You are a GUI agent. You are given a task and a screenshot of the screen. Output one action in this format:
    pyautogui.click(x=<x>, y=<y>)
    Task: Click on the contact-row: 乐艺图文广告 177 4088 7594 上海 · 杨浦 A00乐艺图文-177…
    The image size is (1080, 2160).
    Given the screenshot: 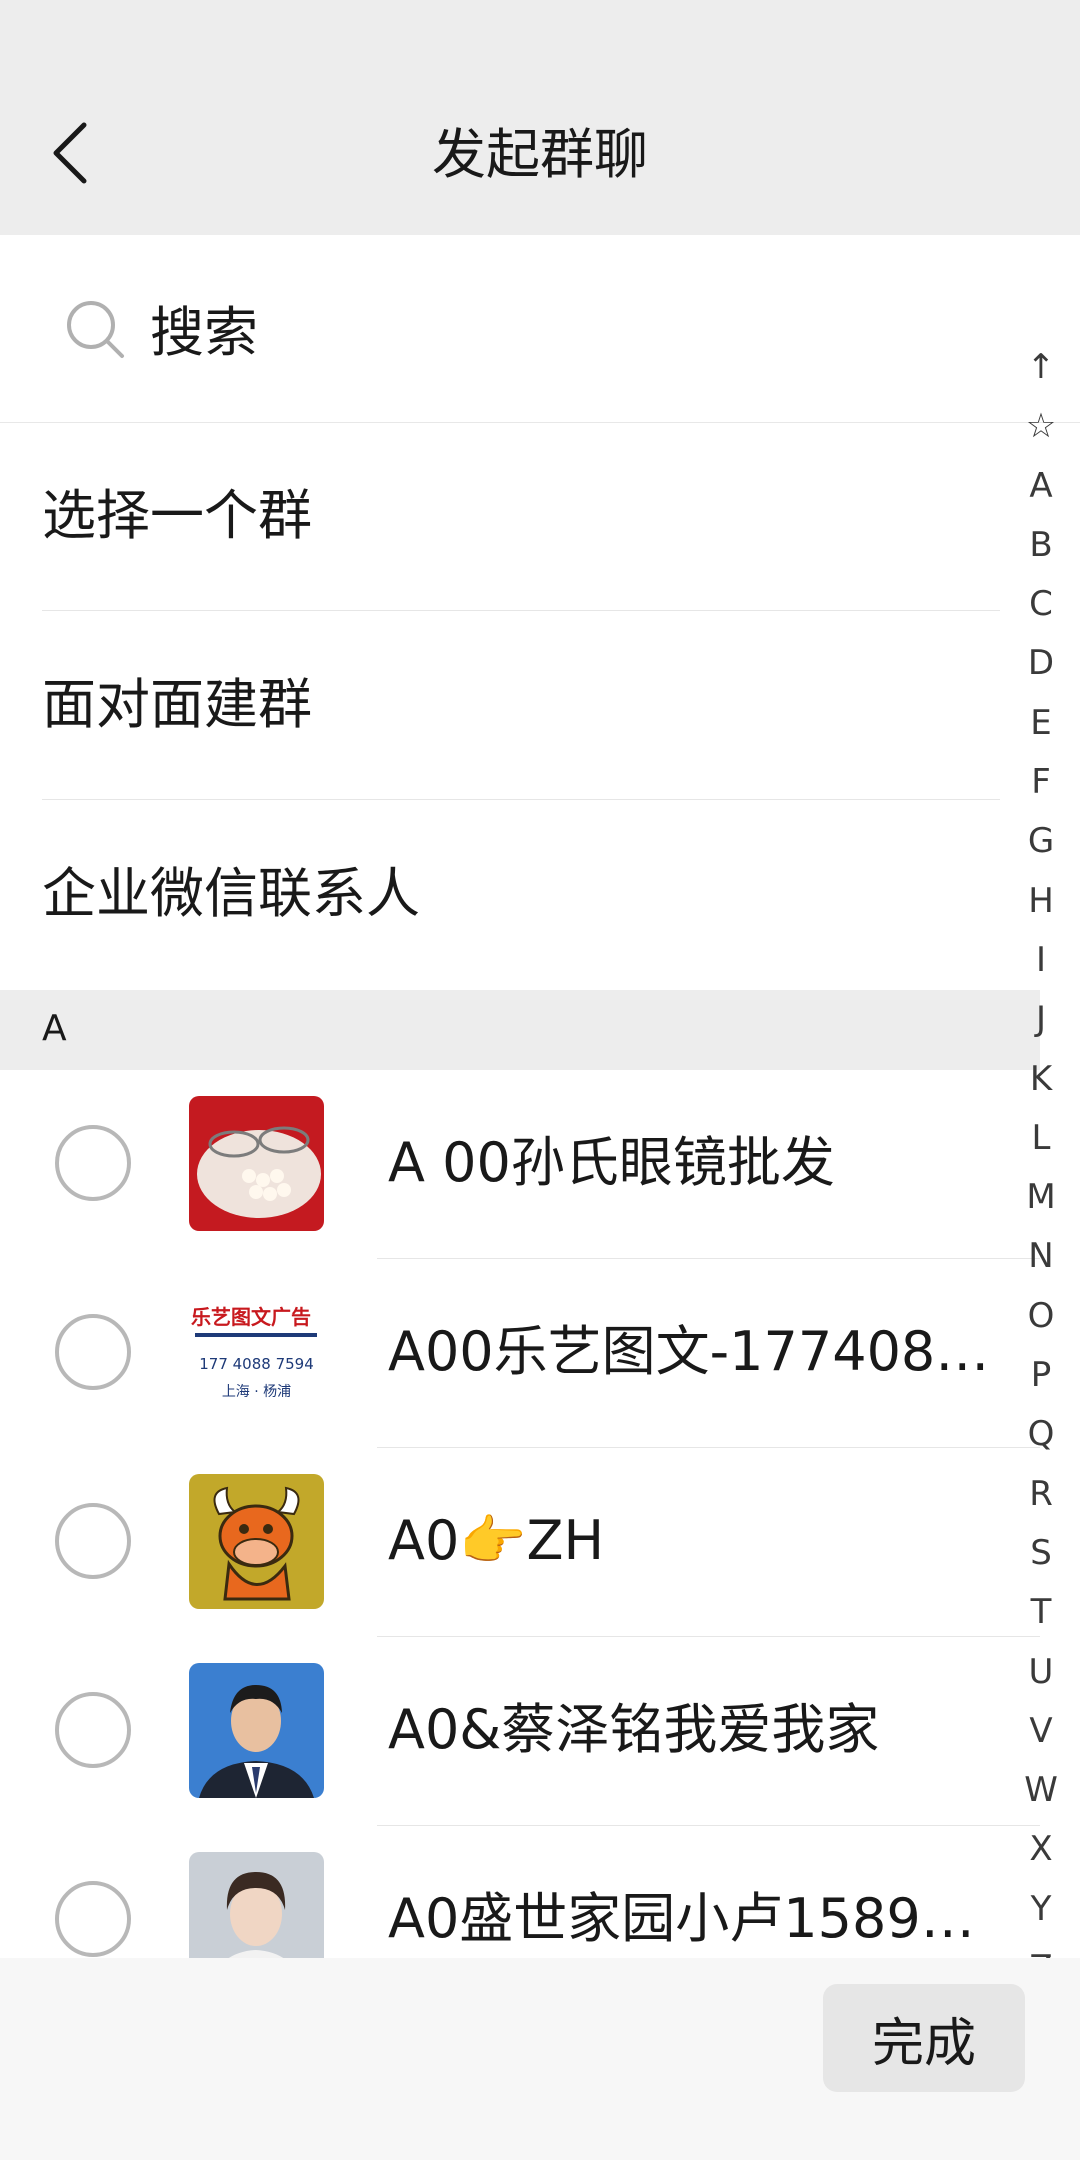 What is the action you would take?
    pyautogui.click(x=520, y=1353)
    